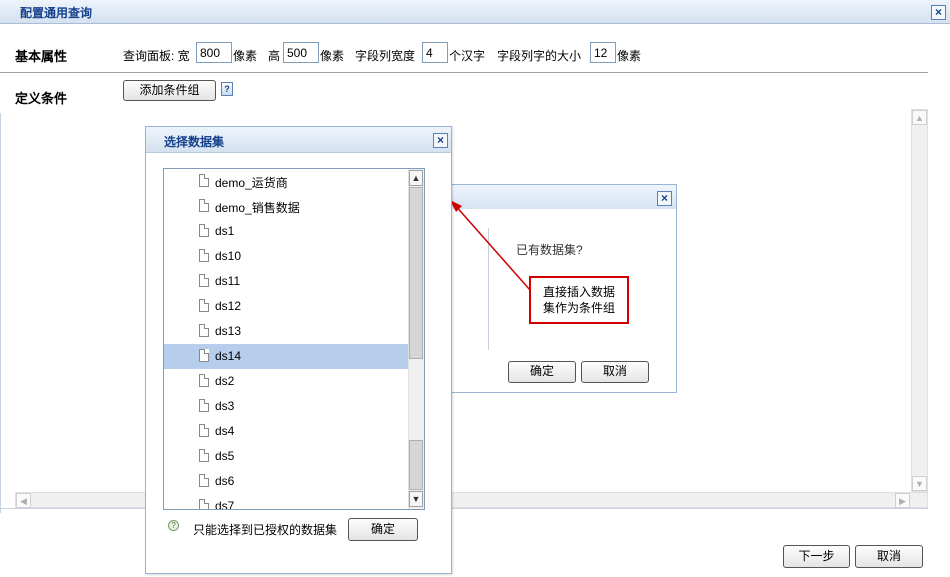 This screenshot has height=577, width=950. Describe the element at coordinates (816, 556) in the screenshot. I see `next-step-button: 下一步` at that location.